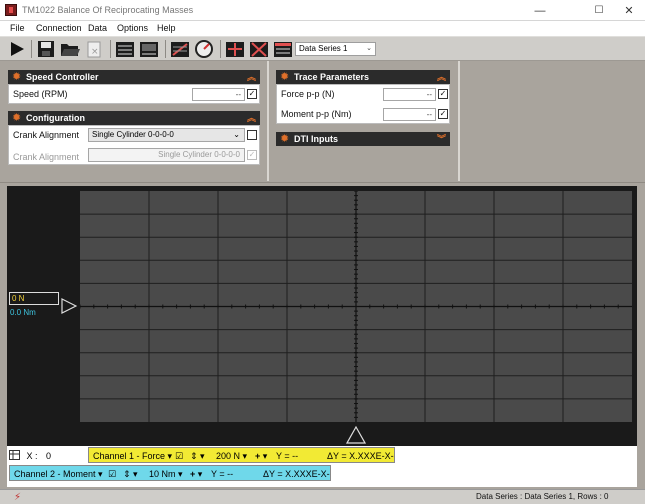 The width and height of the screenshot is (645, 504). Describe the element at coordinates (332, 77) in the screenshot. I see `trace-parameters-title: Trace Parameters` at that location.